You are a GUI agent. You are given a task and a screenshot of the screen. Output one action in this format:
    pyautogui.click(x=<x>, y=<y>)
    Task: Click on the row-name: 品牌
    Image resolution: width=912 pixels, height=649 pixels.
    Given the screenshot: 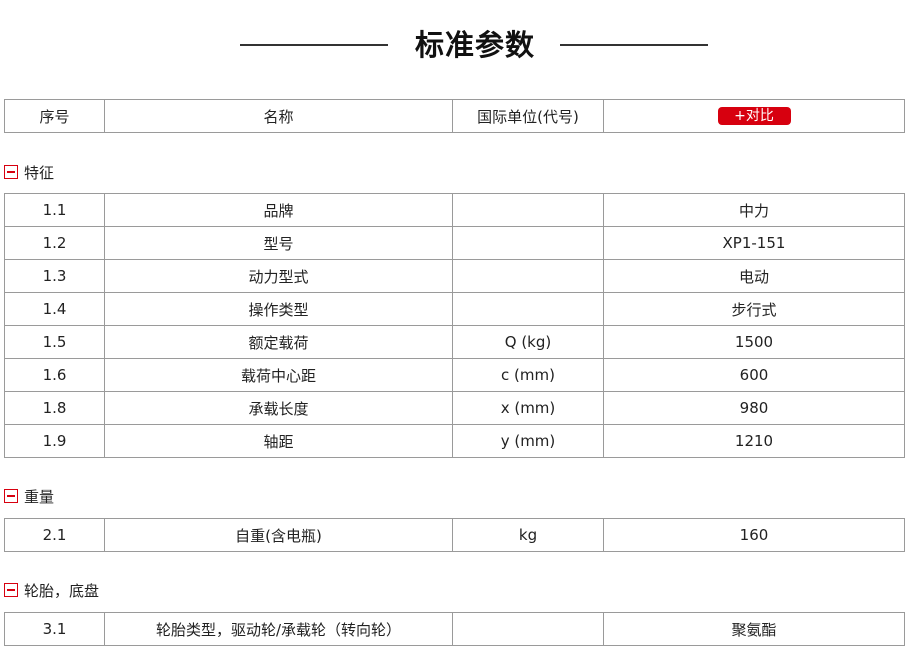 What is the action you would take?
    pyautogui.click(x=278, y=210)
    